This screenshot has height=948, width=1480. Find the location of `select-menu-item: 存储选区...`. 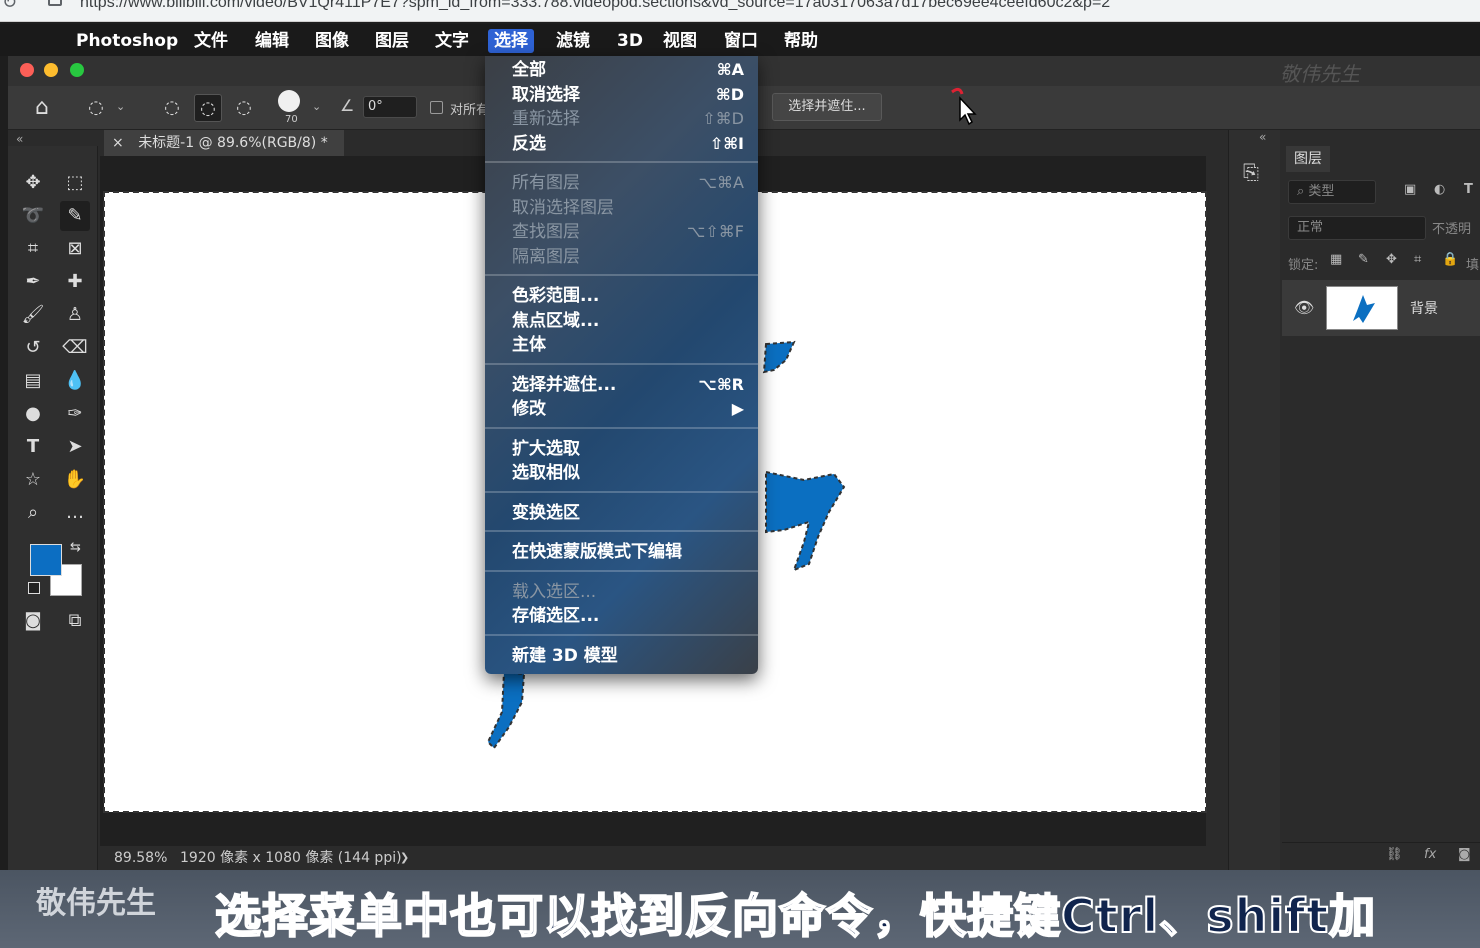

select-menu-item: 存储选区... is located at coordinates (621, 616).